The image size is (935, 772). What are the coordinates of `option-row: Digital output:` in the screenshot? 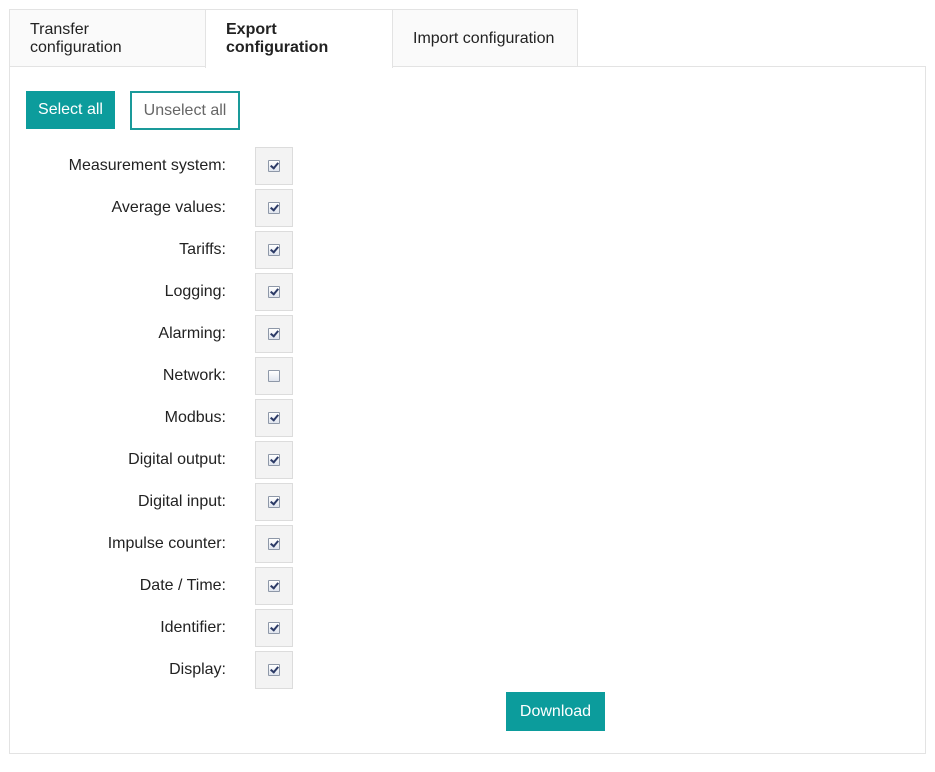 It's located at (160, 460).